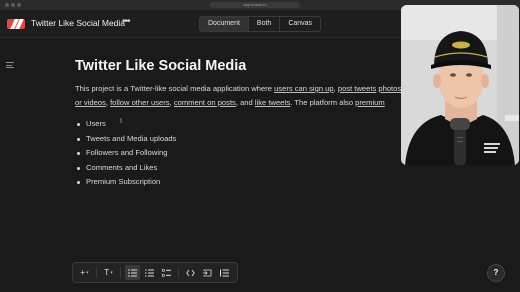 The width and height of the screenshot is (520, 292). What do you see at coordinates (496, 273) in the screenshot?
I see `help-button: ?` at bounding box center [496, 273].